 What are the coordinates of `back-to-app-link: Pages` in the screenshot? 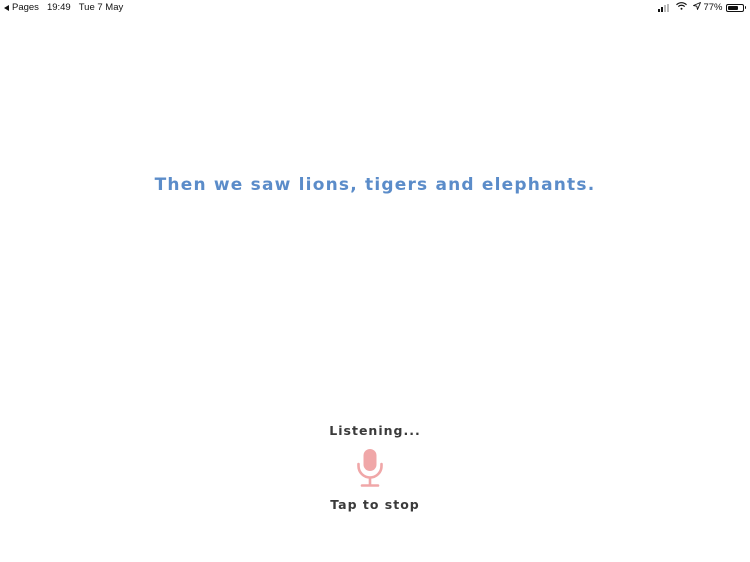 It's located at (25, 7).